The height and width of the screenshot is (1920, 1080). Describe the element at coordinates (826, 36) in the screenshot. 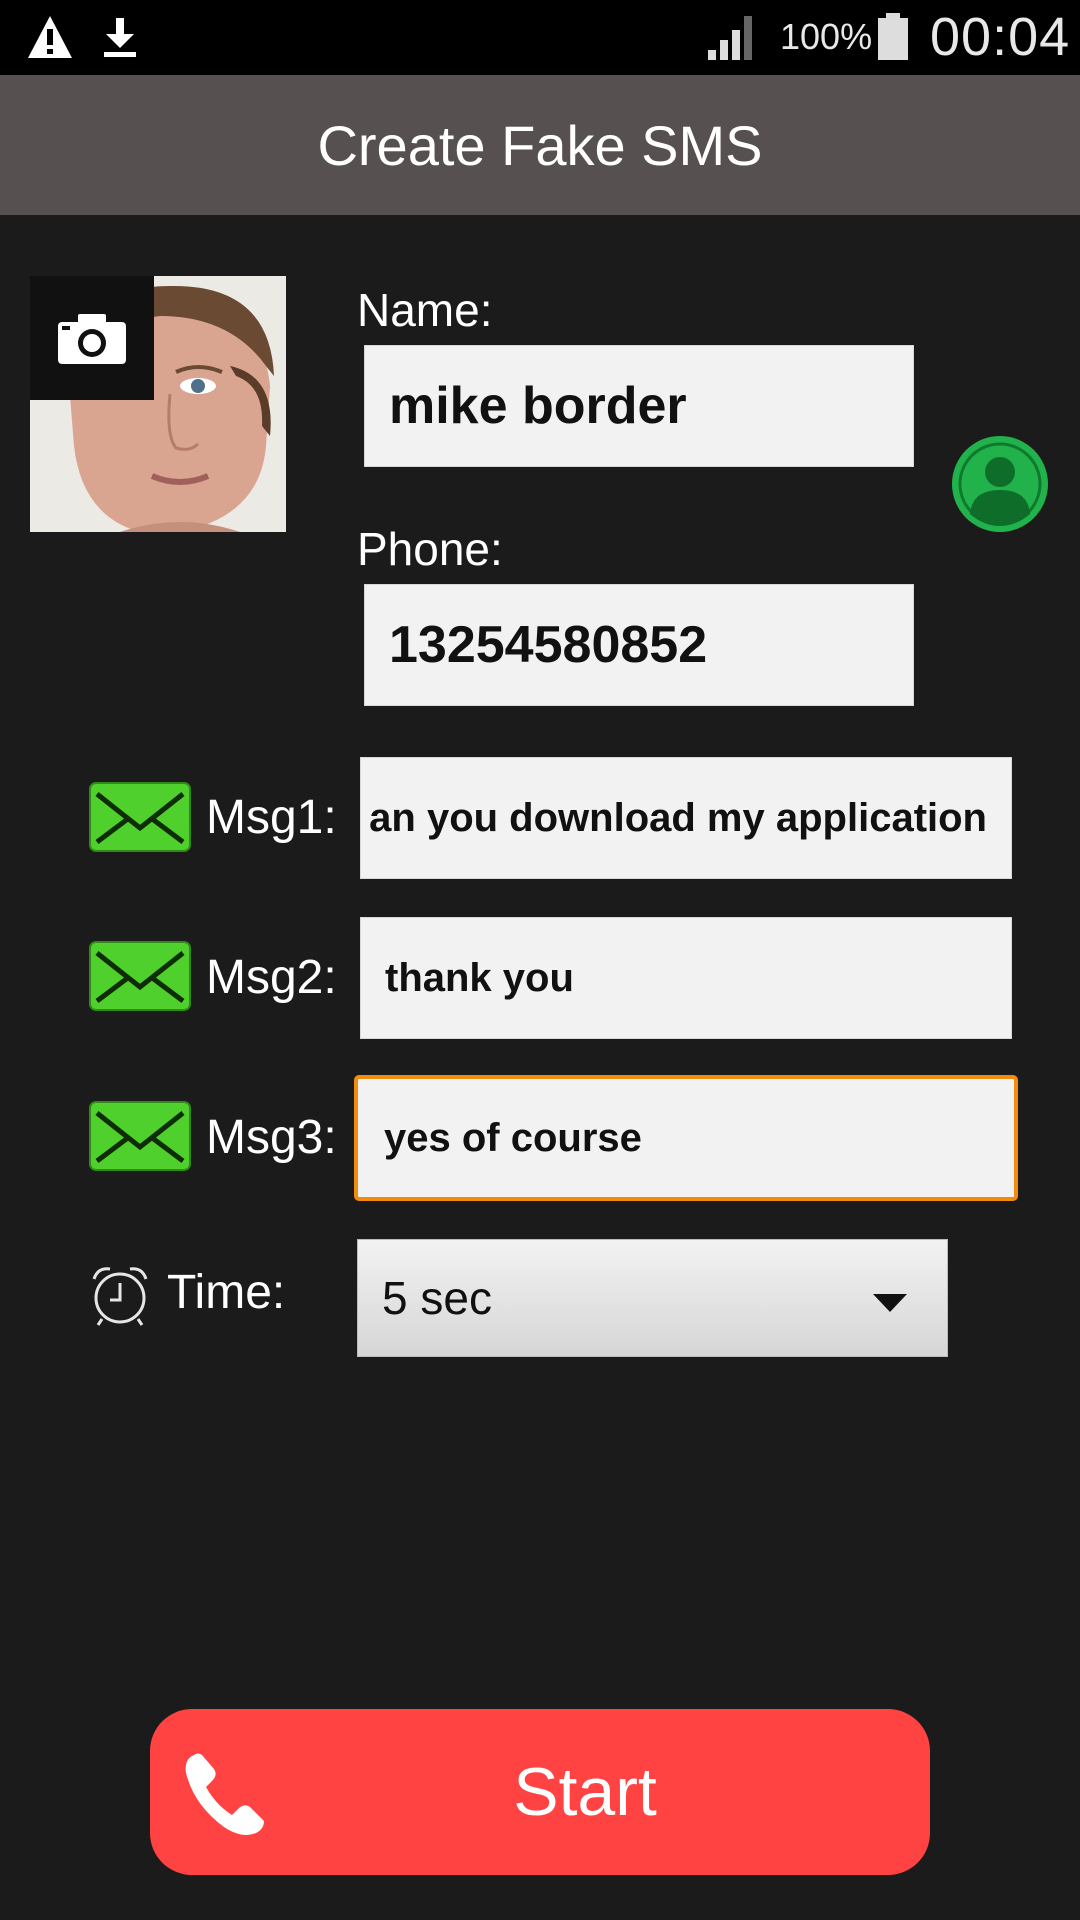

I see `battery-percentage: 100%` at that location.